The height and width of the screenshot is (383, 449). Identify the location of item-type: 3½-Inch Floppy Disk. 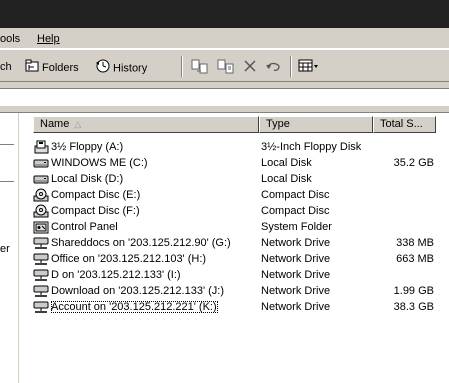
(311, 147).